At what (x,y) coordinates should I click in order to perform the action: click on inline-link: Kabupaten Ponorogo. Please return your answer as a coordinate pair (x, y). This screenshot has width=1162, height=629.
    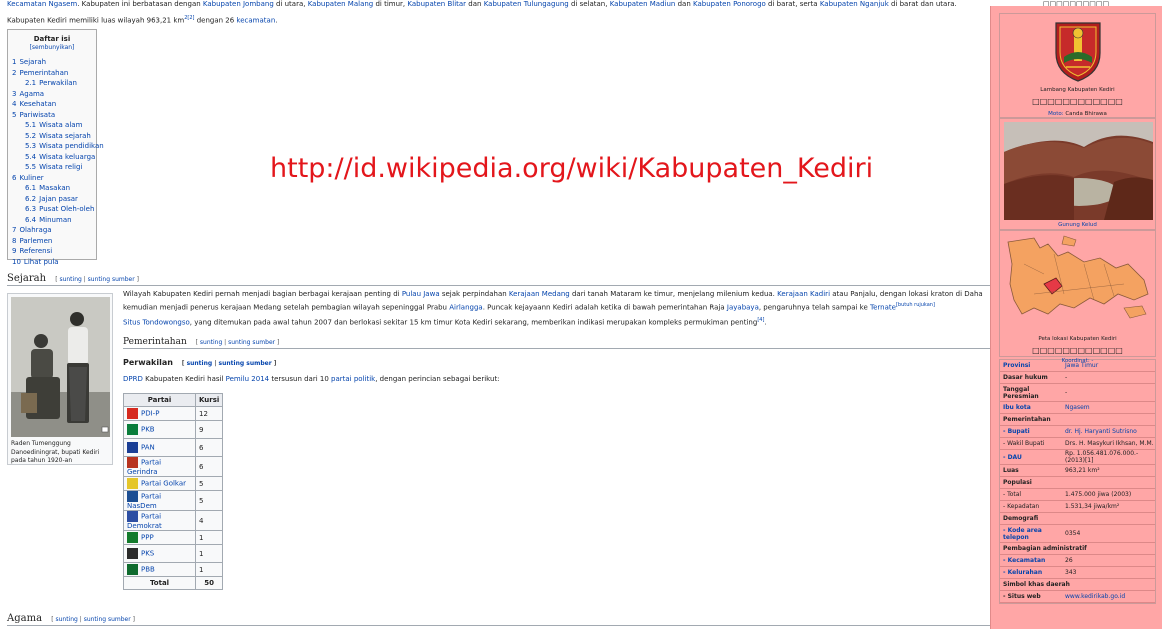
    Looking at the image, I should click on (729, 4).